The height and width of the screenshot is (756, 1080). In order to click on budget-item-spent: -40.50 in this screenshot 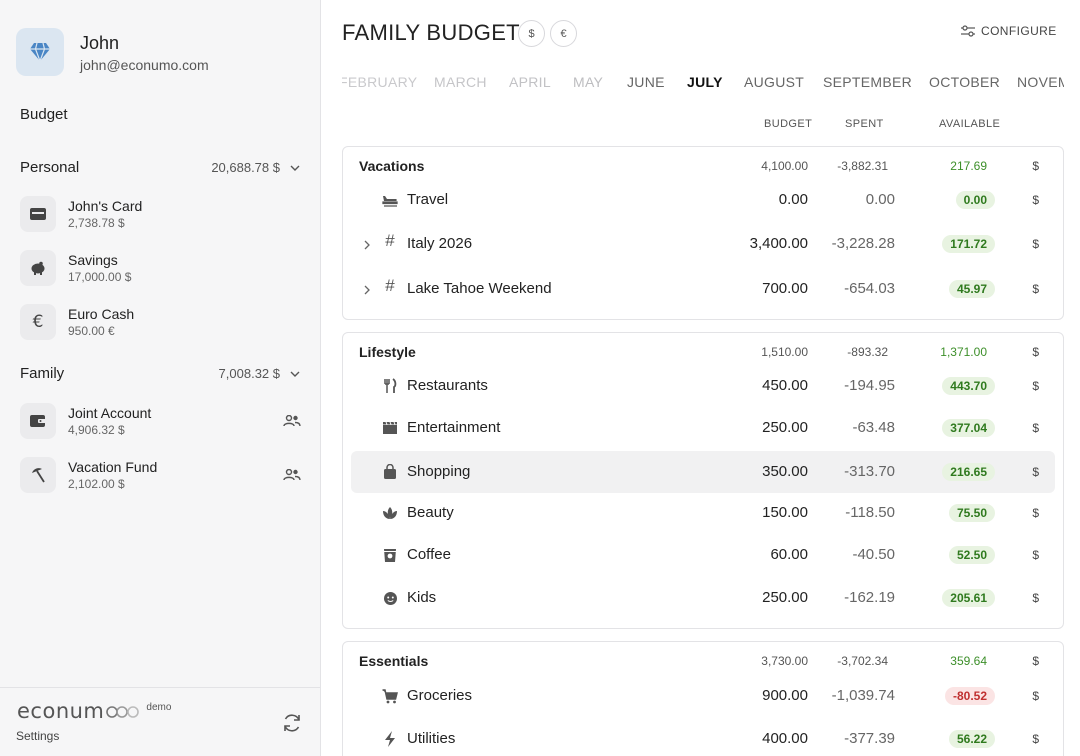, I will do `click(873, 554)`.